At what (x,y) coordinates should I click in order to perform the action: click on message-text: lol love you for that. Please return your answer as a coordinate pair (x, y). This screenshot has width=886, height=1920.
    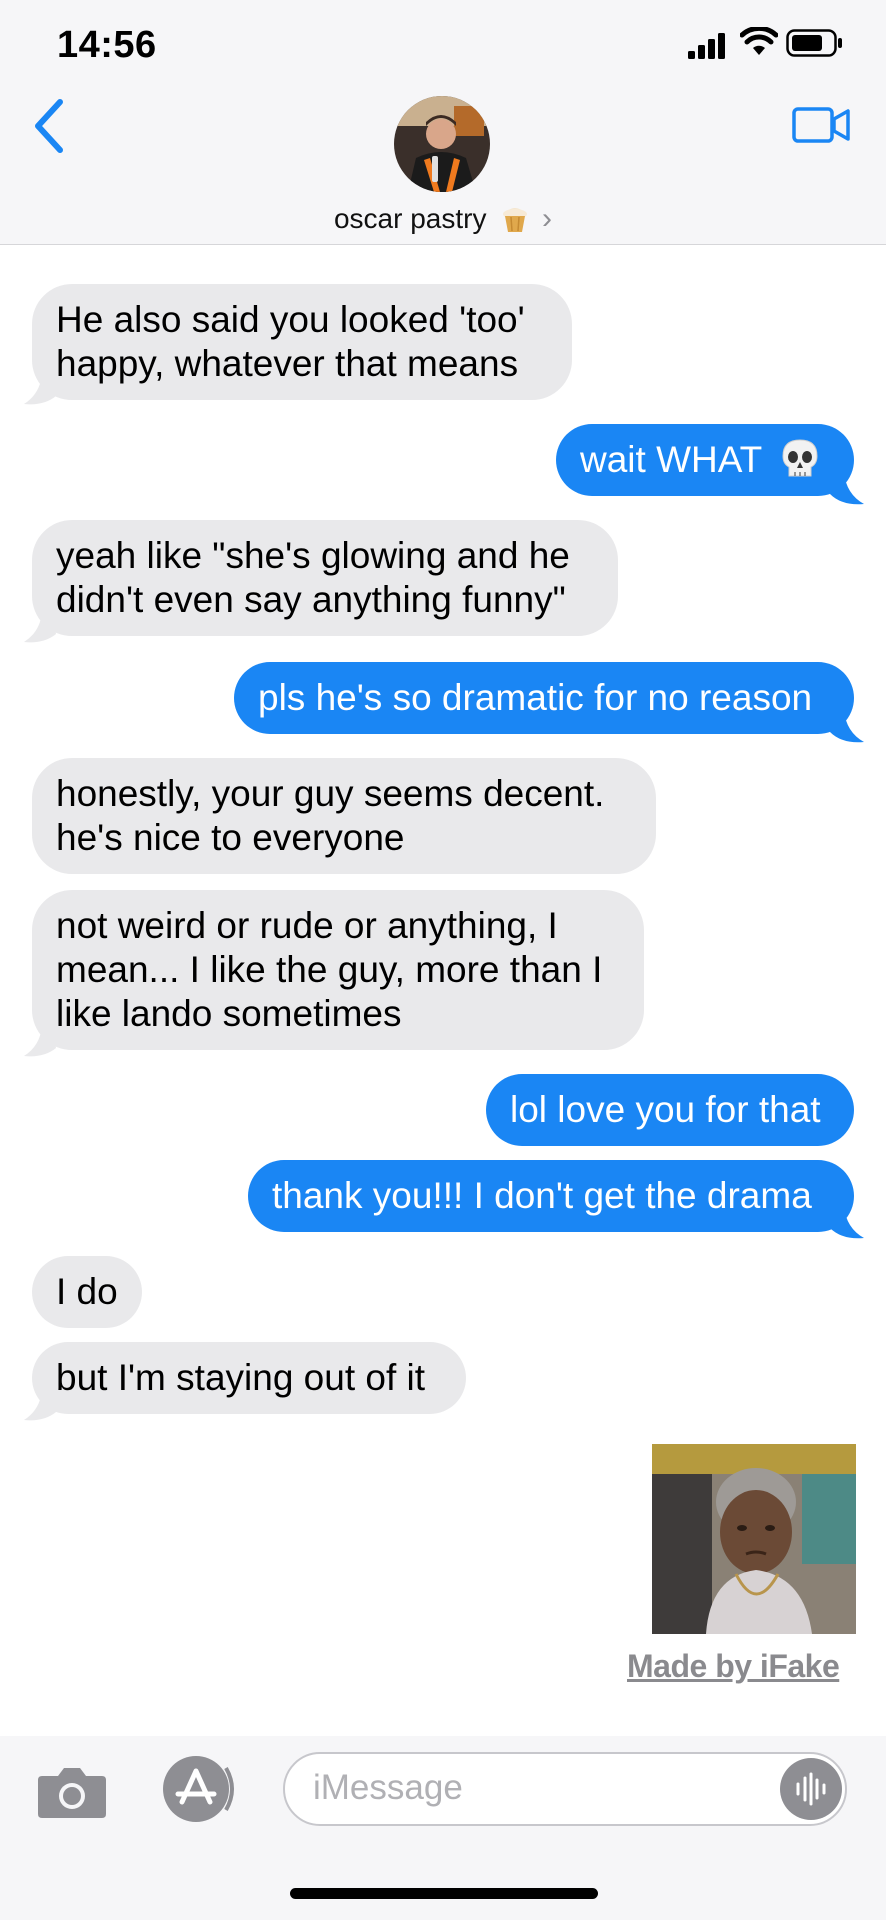
    Looking at the image, I should click on (665, 1109).